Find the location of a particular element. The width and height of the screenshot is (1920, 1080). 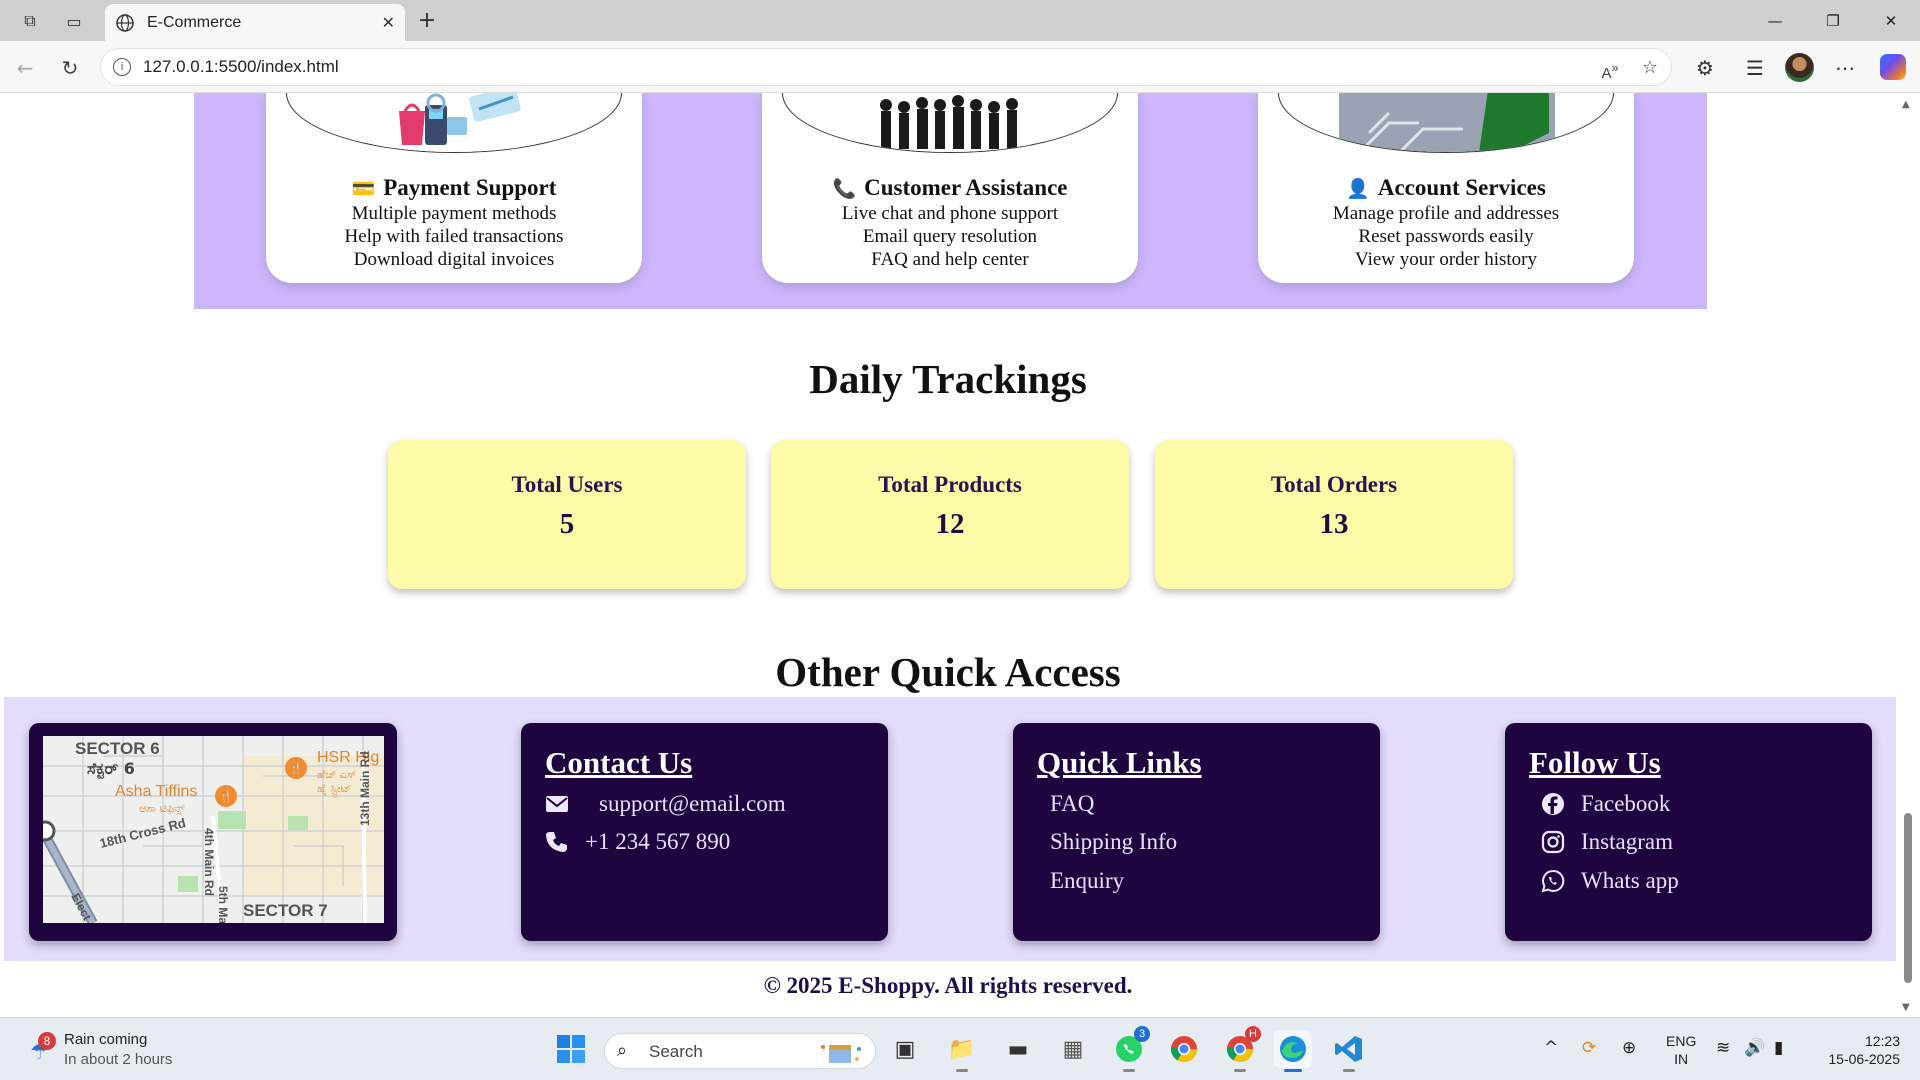

service-line: Live chat and phone support is located at coordinates (950, 213).